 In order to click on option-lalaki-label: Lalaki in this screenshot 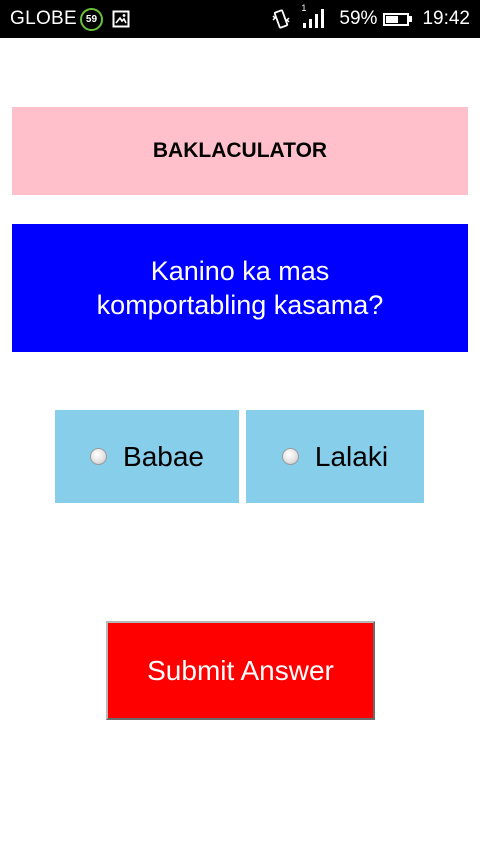, I will do `click(351, 456)`.